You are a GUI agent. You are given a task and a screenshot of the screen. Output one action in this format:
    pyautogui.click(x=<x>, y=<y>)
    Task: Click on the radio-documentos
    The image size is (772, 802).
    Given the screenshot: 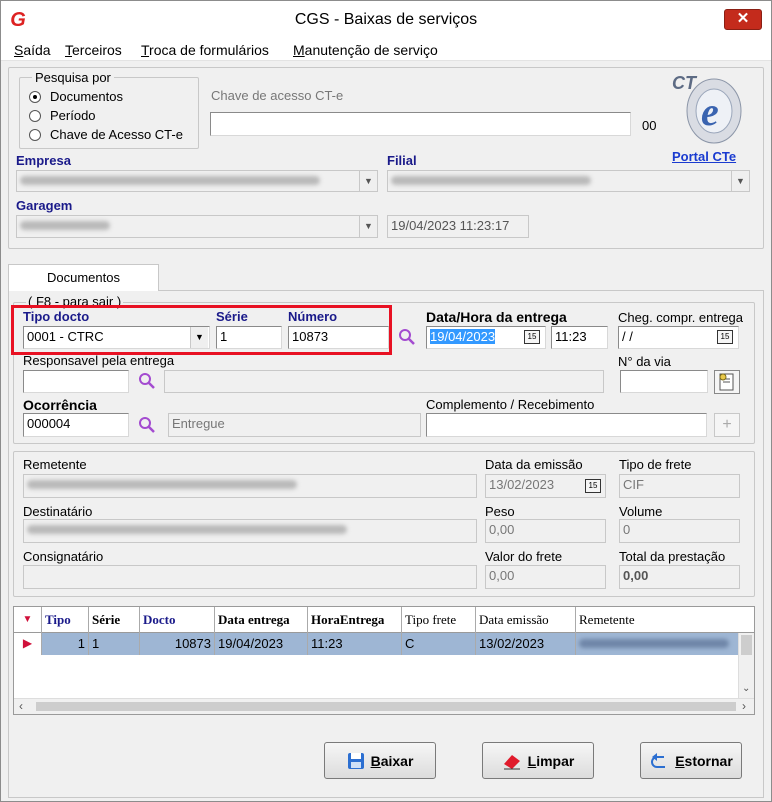 What is the action you would take?
    pyautogui.click(x=35, y=97)
    